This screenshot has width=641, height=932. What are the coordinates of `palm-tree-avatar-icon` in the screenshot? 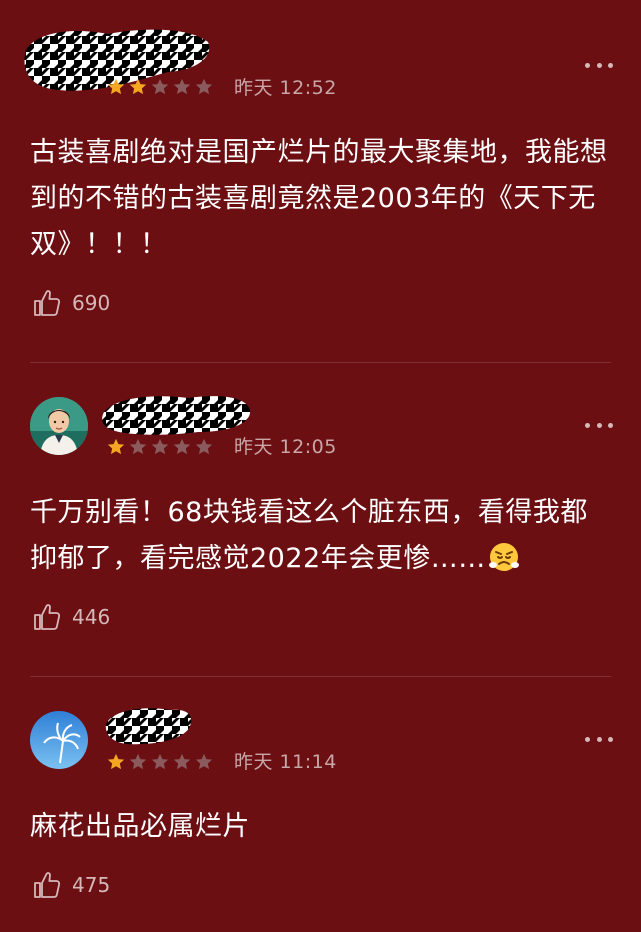 It's located at (59, 740).